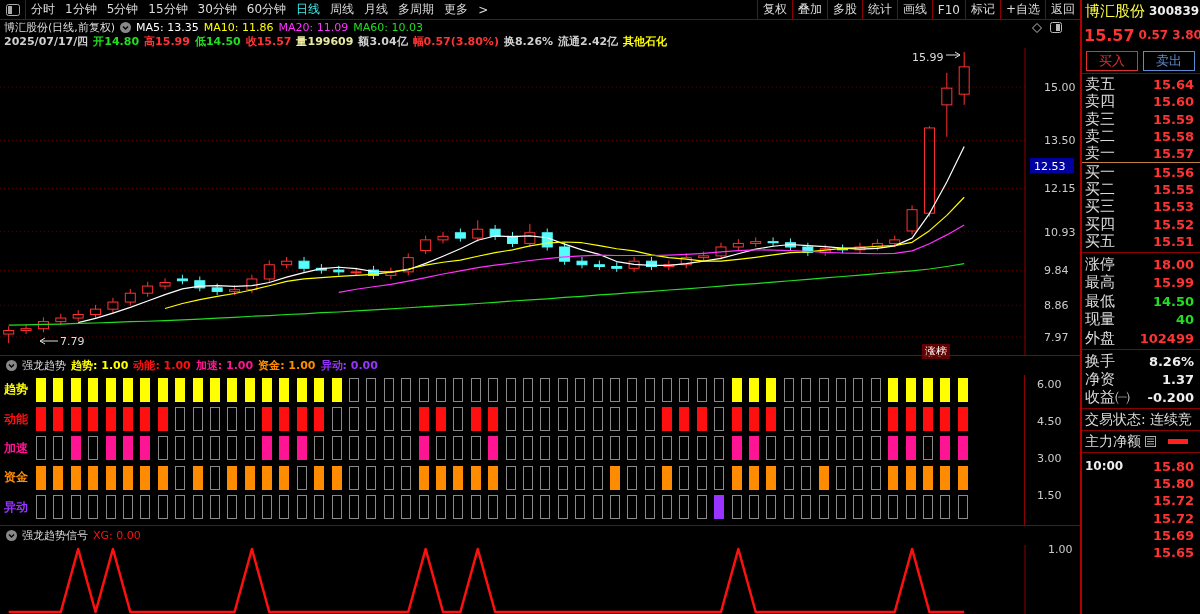 This screenshot has height=614, width=1200. I want to click on quote-value: 其他石化, so click(645, 41).